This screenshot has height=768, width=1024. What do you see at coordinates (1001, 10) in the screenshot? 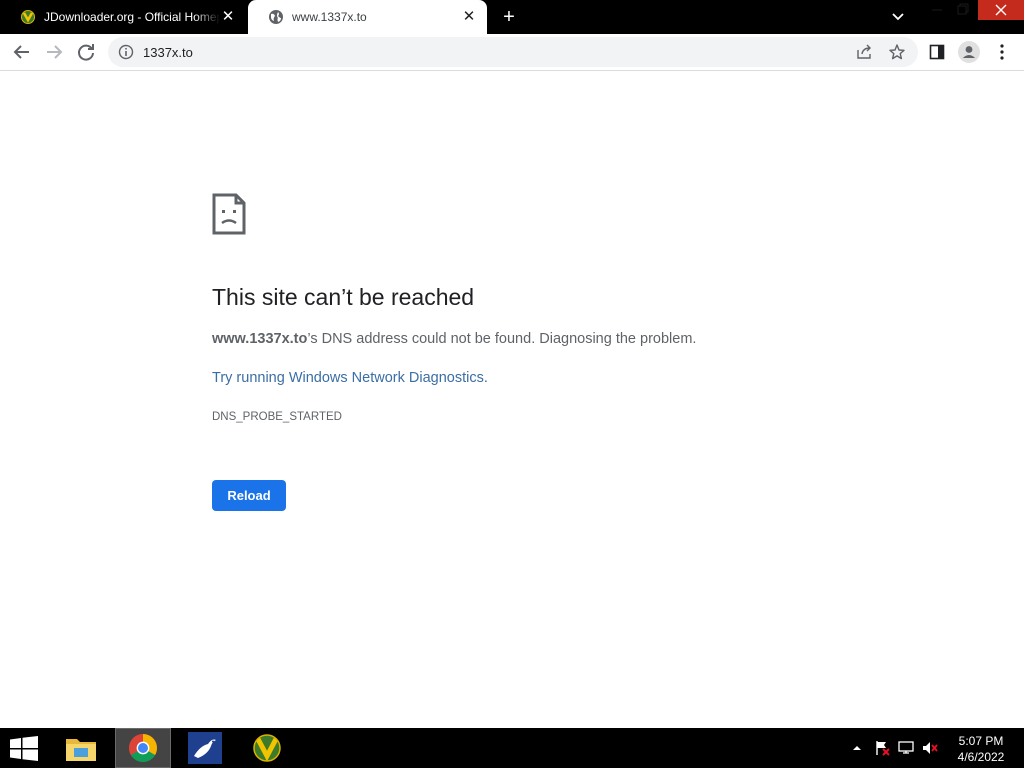
I see `close-window-icon` at bounding box center [1001, 10].